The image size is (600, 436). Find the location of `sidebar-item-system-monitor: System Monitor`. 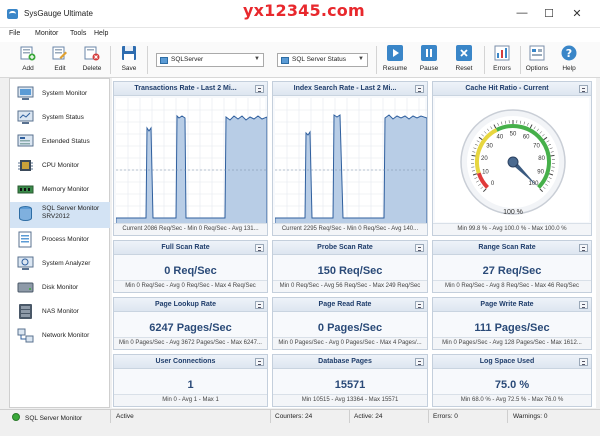

sidebar-item-system-monitor: System Monitor is located at coordinates (60, 94).